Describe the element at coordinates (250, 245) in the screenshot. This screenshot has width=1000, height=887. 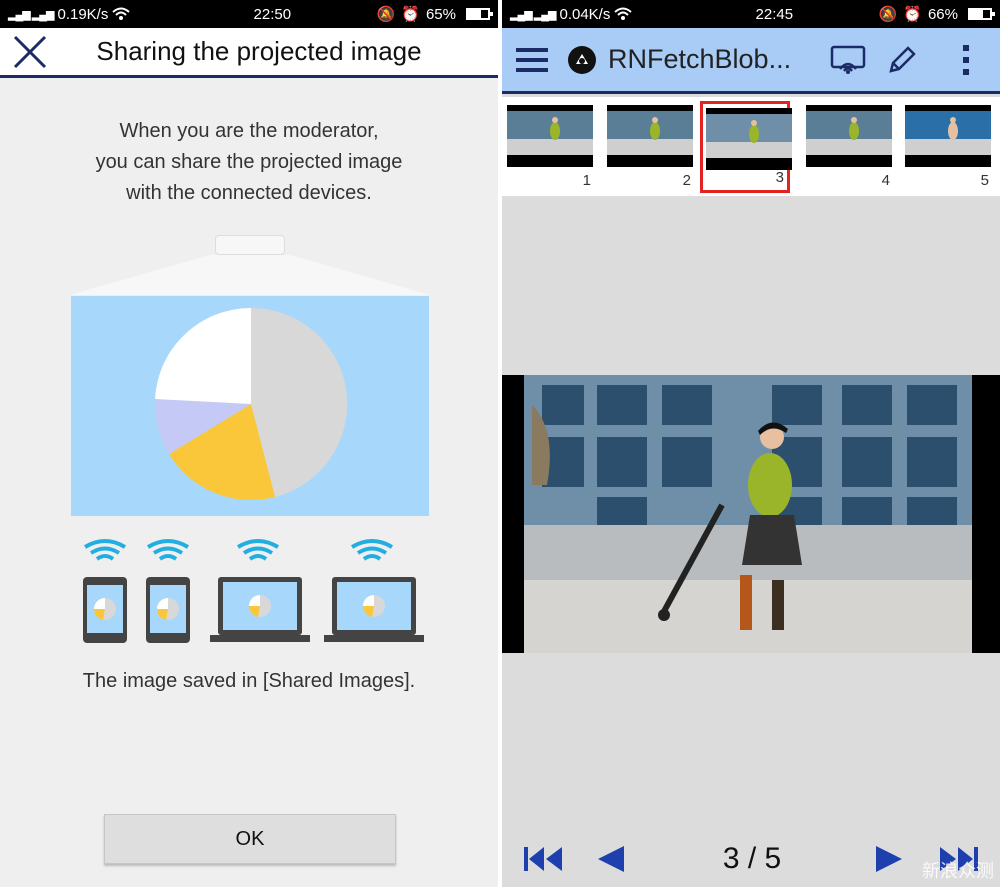
I see `projector-illustration` at that location.